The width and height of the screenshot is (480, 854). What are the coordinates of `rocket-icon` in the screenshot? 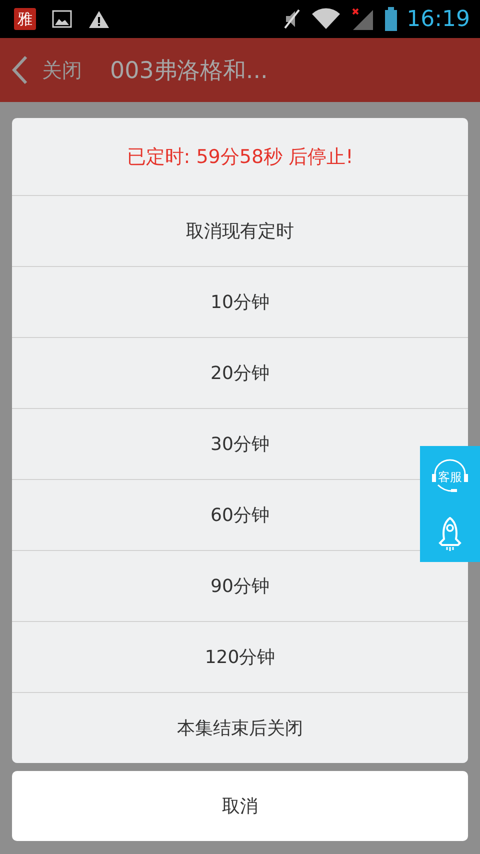 It's located at (450, 533).